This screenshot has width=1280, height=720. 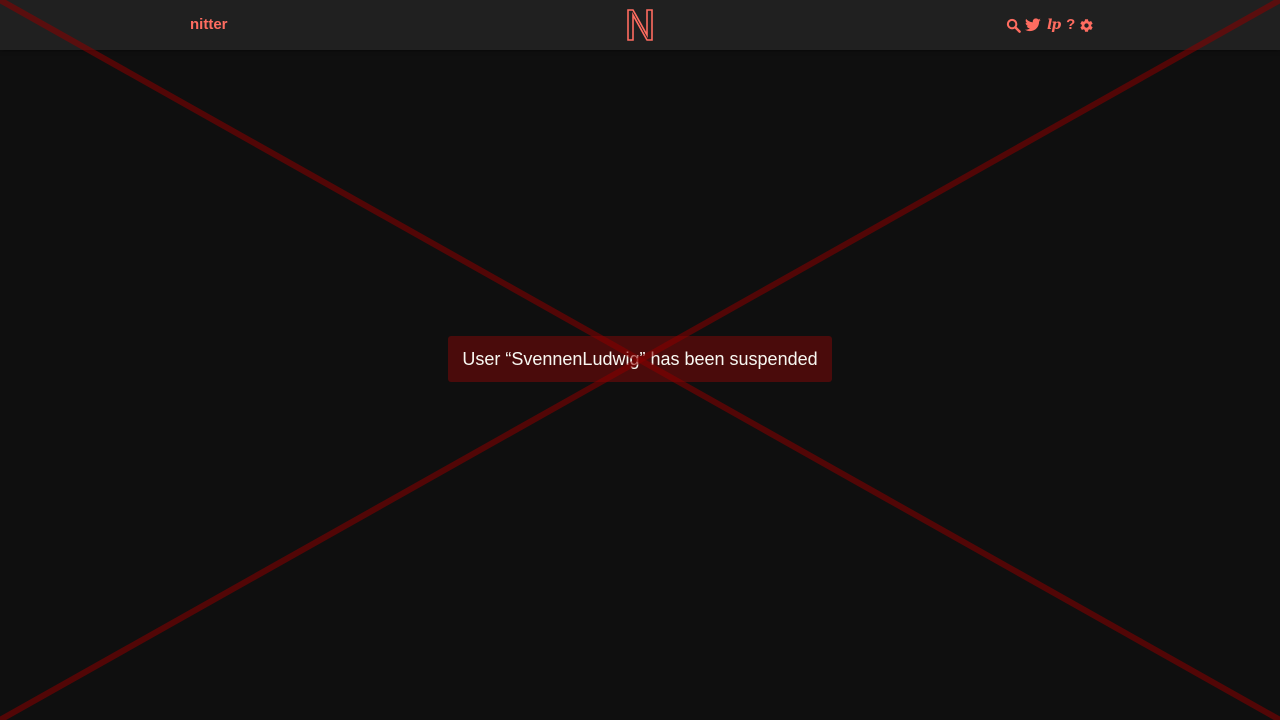 What do you see at coordinates (1086, 25) in the screenshot?
I see `gear-icon` at bounding box center [1086, 25].